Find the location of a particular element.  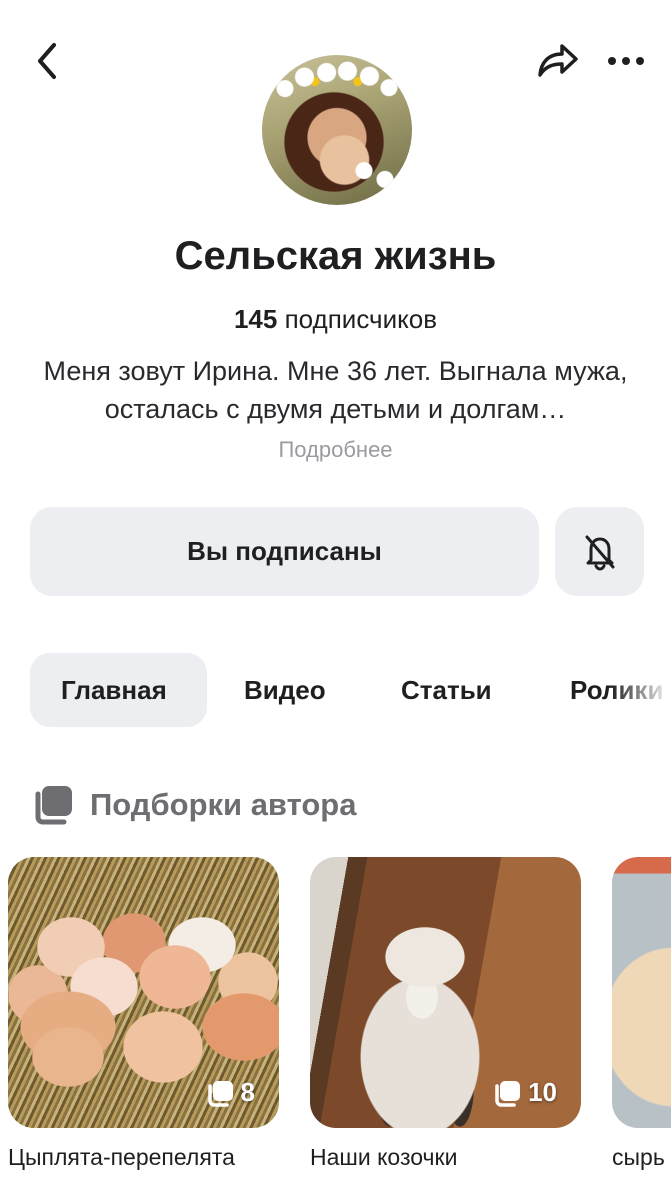

notifications-button is located at coordinates (599, 551).